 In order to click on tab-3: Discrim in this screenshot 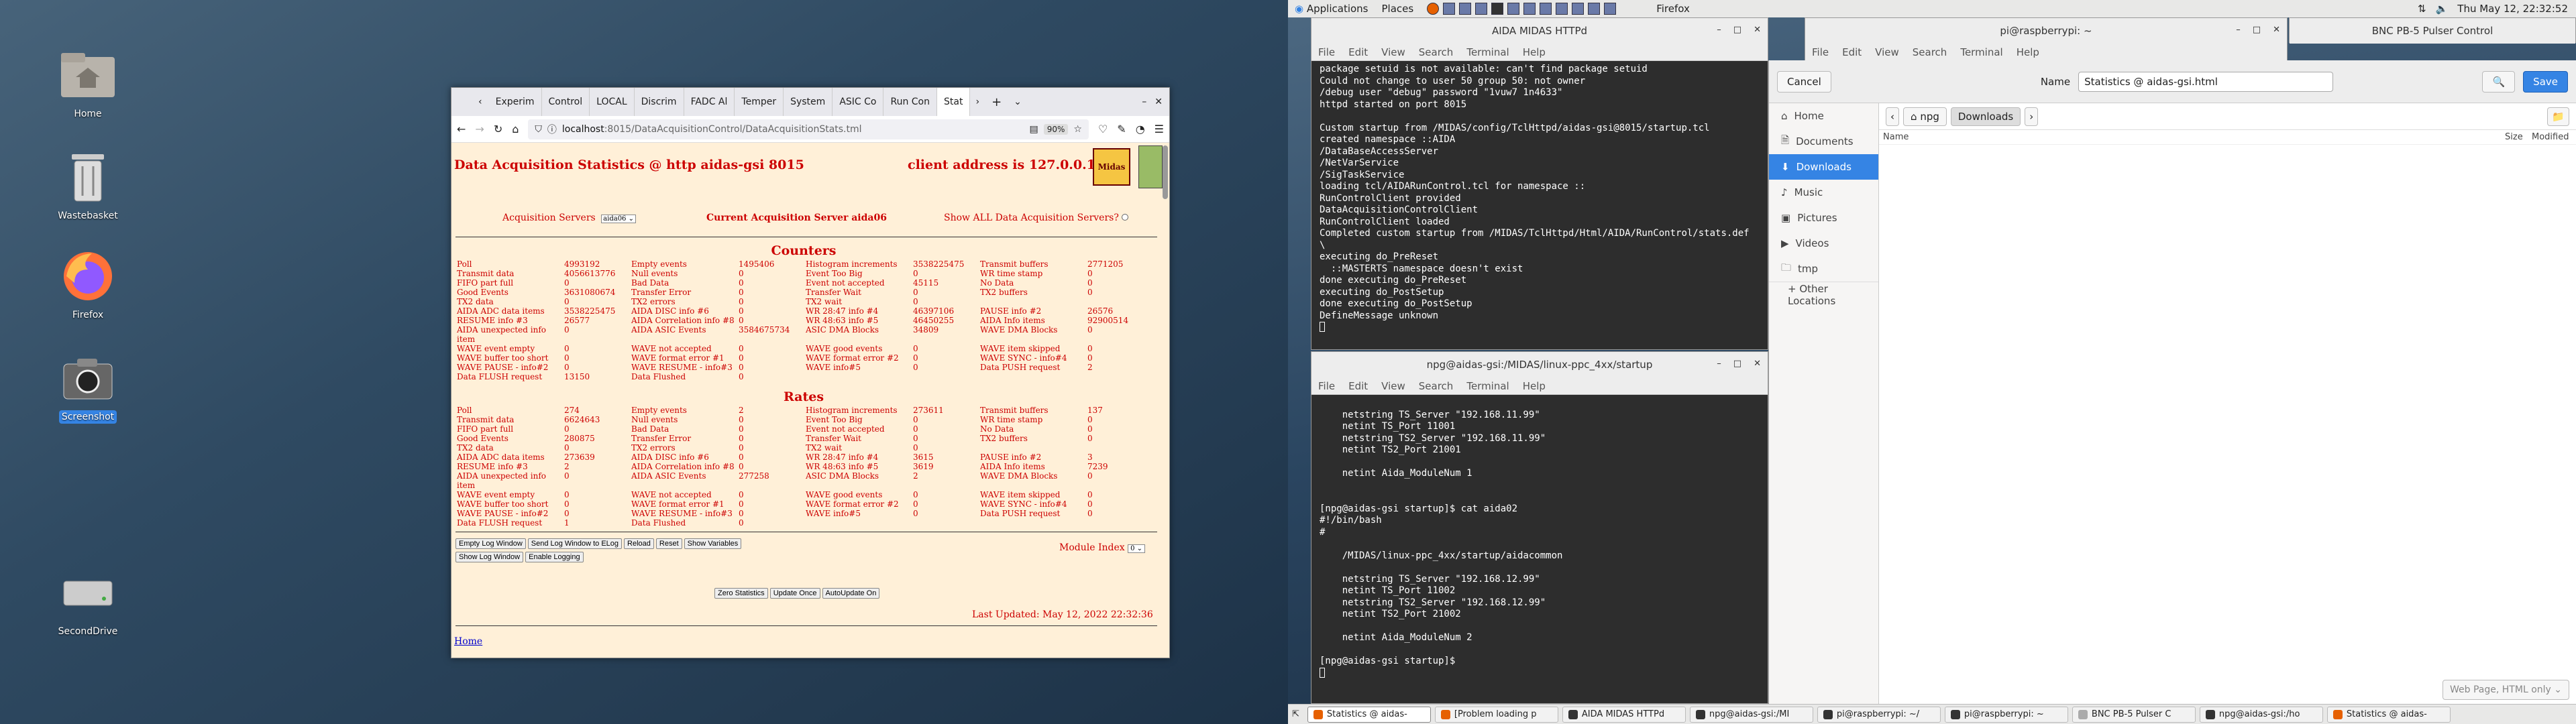, I will do `click(659, 102)`.